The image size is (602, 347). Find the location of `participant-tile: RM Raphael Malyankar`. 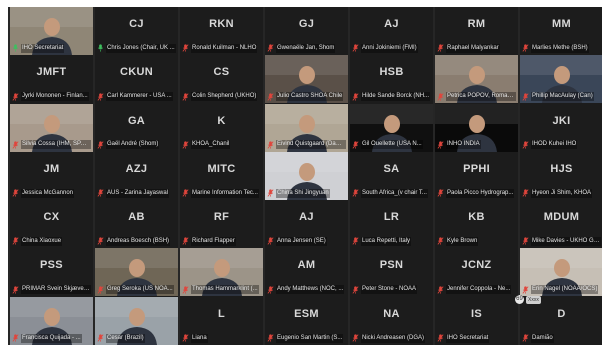

participant-tile: RM Raphael Malyankar is located at coordinates (476, 31).